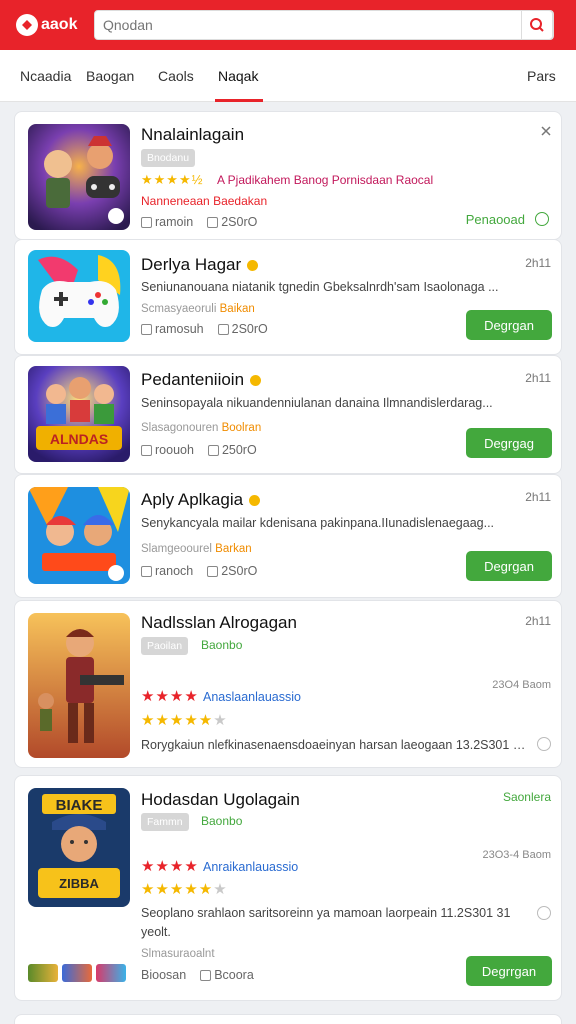 This screenshot has height=1024, width=576. What do you see at coordinates (234, 975) in the screenshot?
I see `file-size: Bcoora` at bounding box center [234, 975].